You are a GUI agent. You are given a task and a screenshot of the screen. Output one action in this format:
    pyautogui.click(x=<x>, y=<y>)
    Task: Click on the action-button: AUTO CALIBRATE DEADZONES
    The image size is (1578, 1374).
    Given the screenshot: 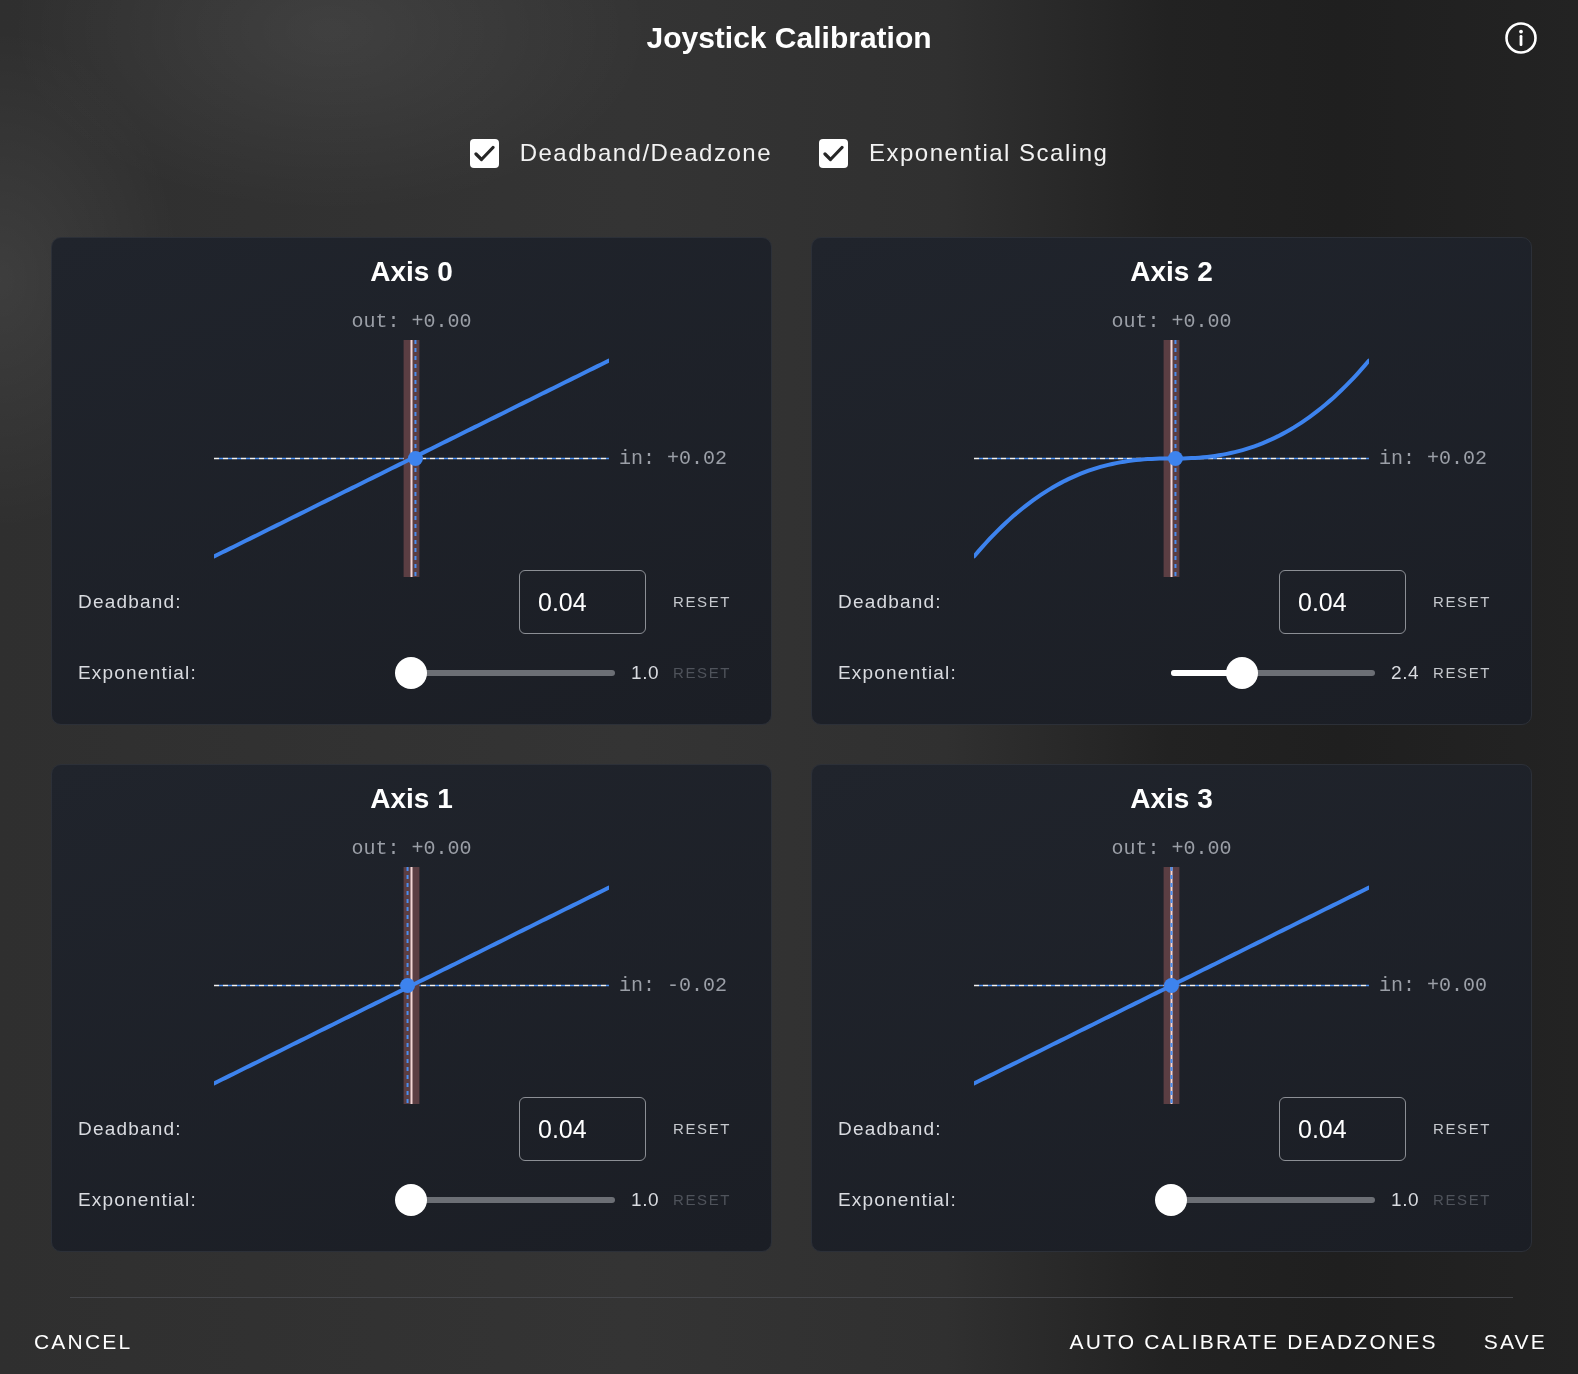 What is the action you would take?
    pyautogui.click(x=1253, y=1342)
    